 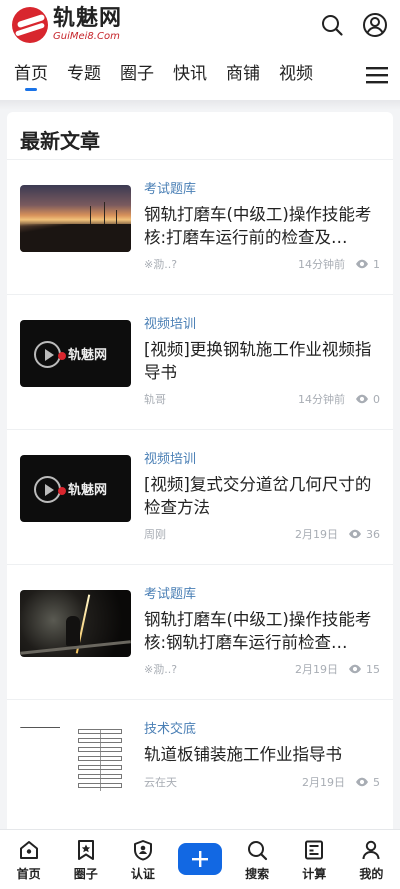 I want to click on article-meta: ※泐..? 2月19日 15, so click(x=262, y=669).